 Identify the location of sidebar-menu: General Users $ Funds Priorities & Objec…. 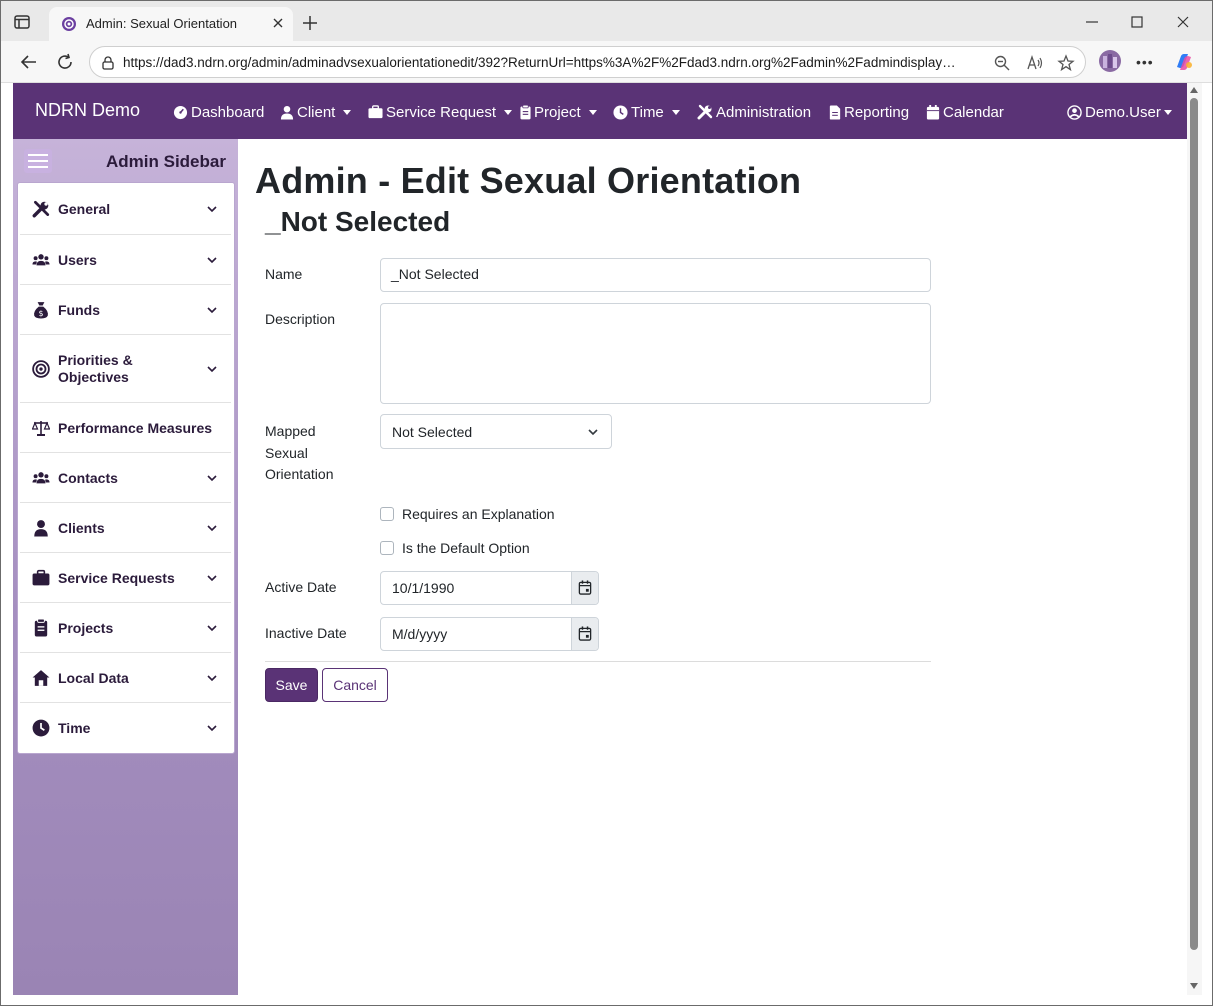
(126, 468).